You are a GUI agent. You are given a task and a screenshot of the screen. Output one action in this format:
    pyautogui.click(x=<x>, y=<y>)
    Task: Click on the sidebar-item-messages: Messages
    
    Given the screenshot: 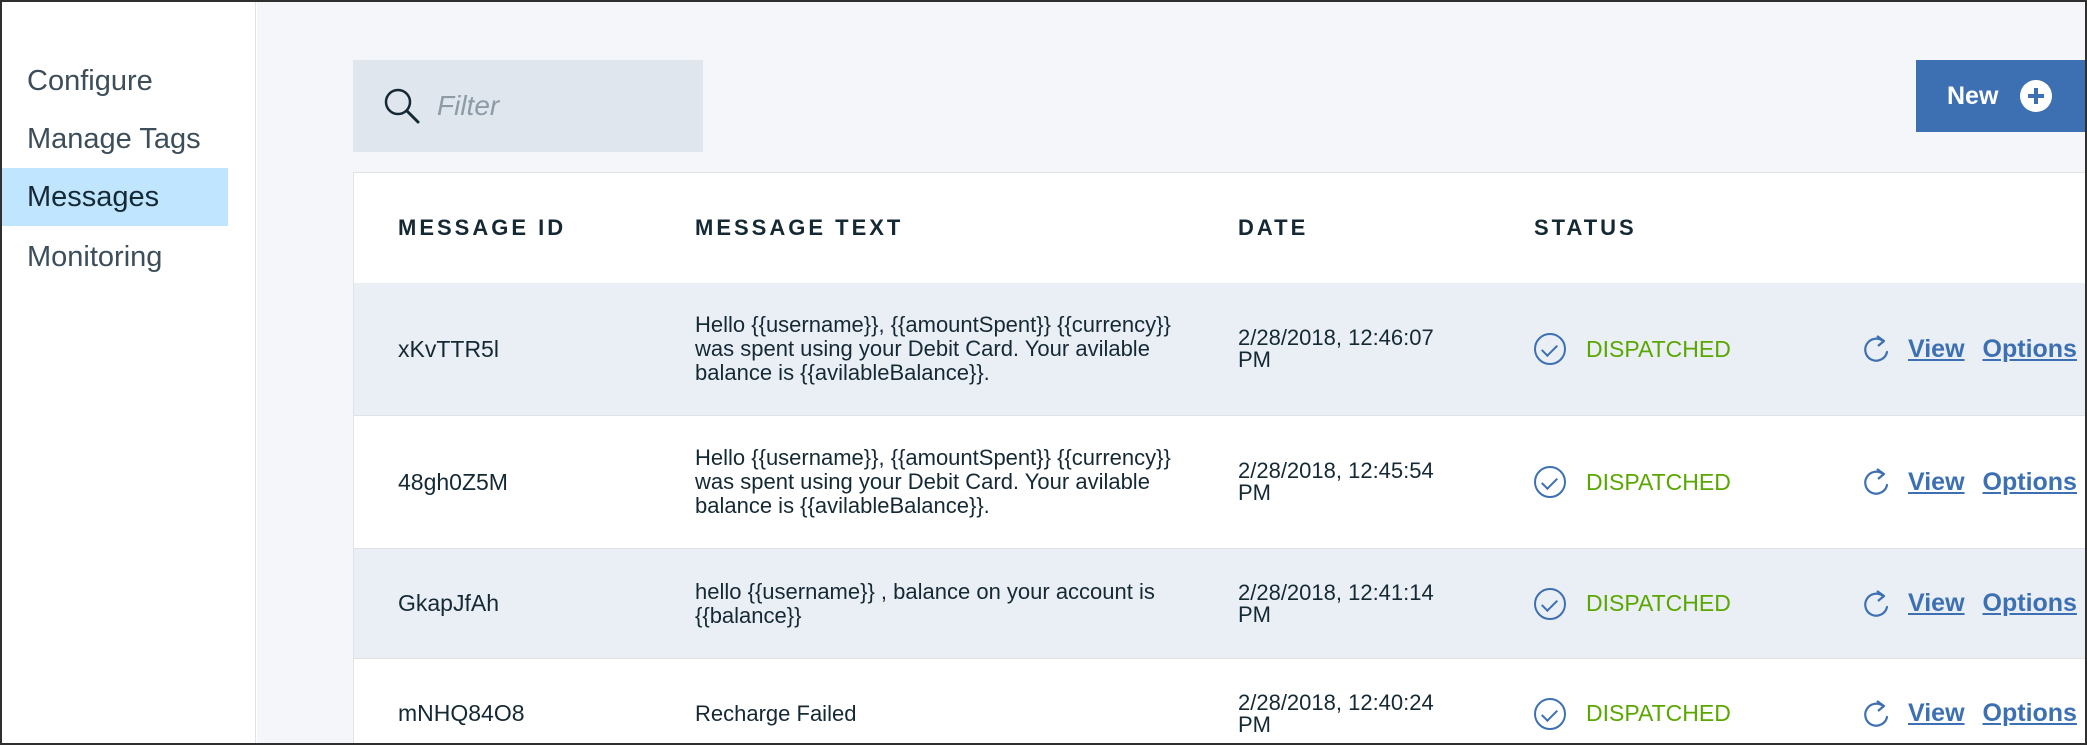 What is the action you would take?
    pyautogui.click(x=115, y=197)
    